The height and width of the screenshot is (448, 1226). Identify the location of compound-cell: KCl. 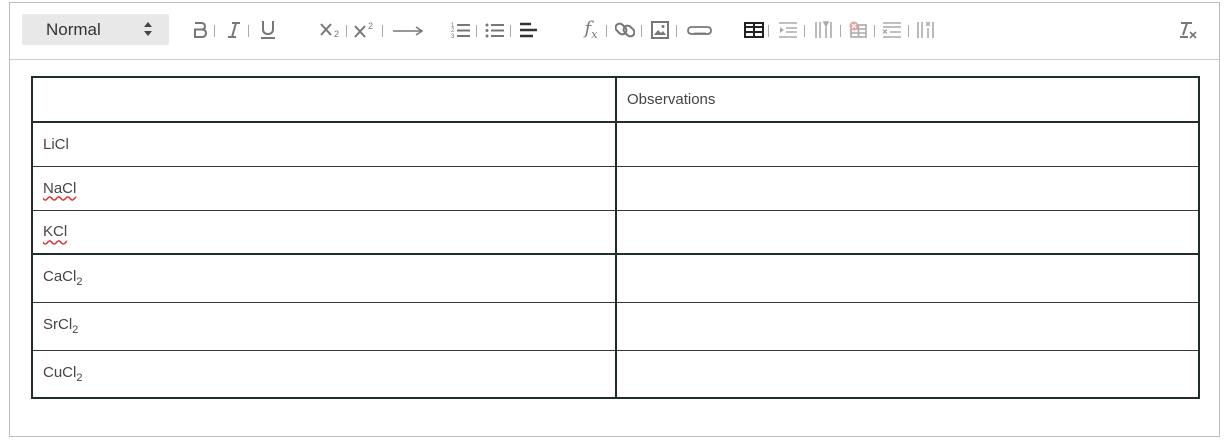
(324, 232).